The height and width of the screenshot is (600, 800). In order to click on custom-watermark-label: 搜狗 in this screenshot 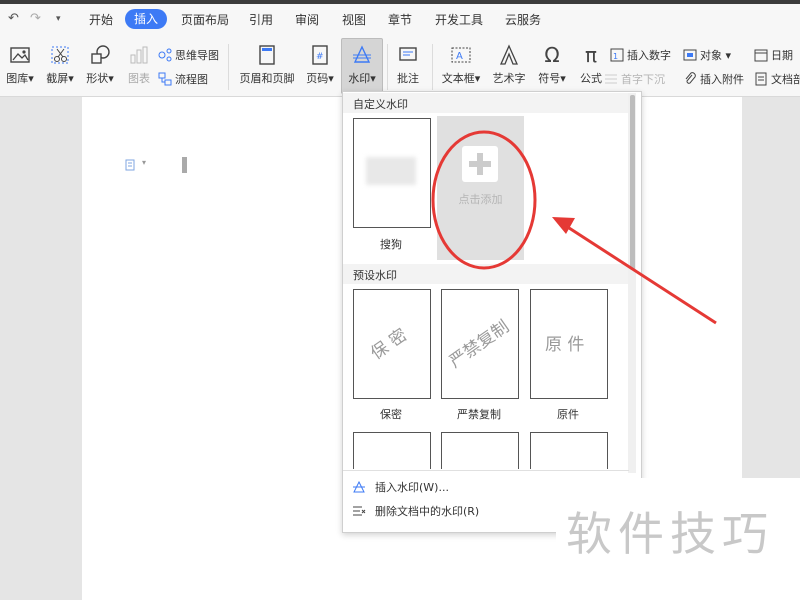, I will do `click(391, 244)`.